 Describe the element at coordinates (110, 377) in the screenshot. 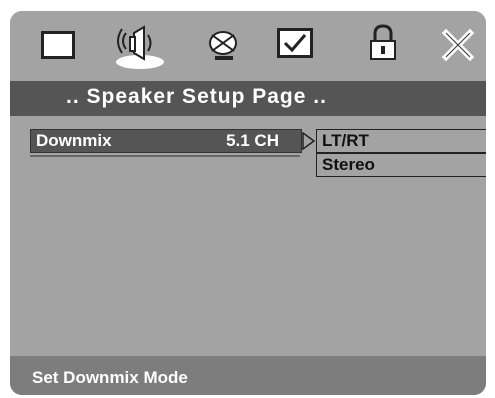

I see `status-text: Set Downmix Mode` at that location.